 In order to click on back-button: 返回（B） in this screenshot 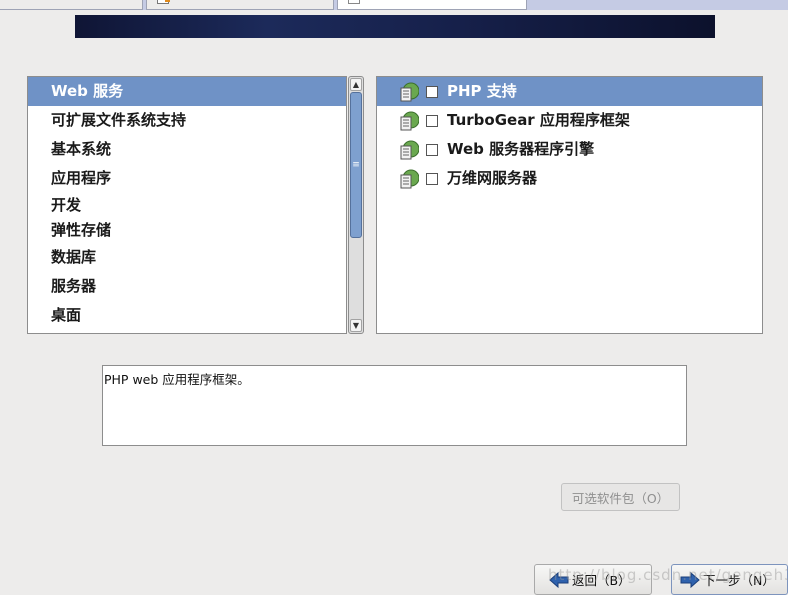, I will do `click(593, 579)`.